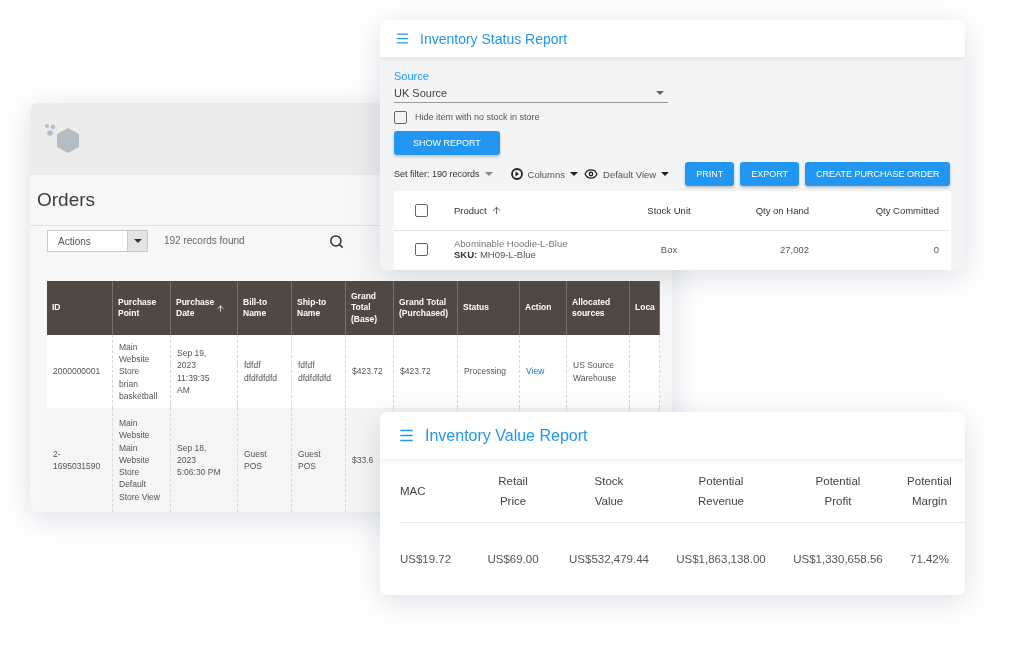  I want to click on column-header: Product, so click(539, 211).